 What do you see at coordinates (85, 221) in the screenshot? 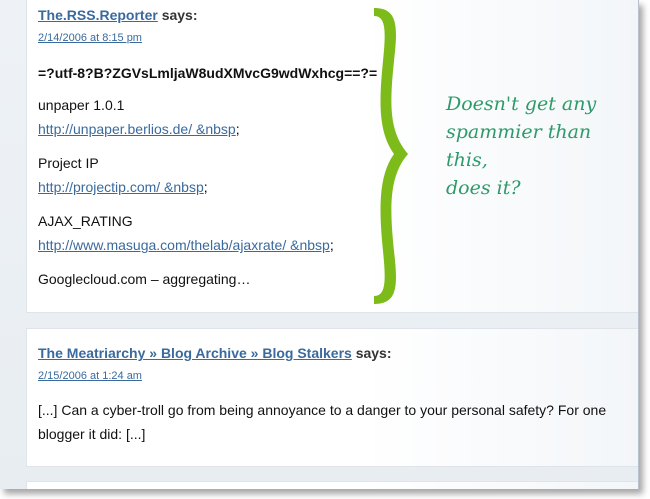
I see `item-label: AJAX_RATING` at bounding box center [85, 221].